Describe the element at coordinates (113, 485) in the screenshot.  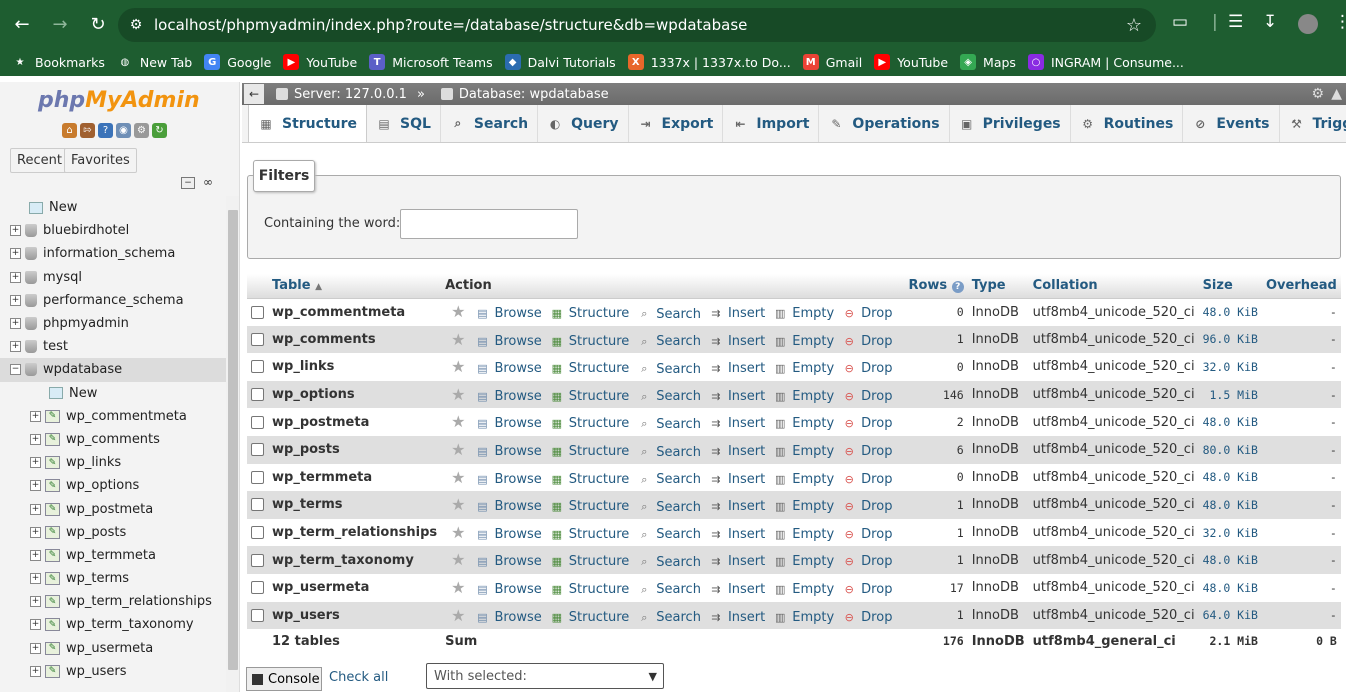
I see `tree-item-wp_options: + ✎ wp_options` at that location.